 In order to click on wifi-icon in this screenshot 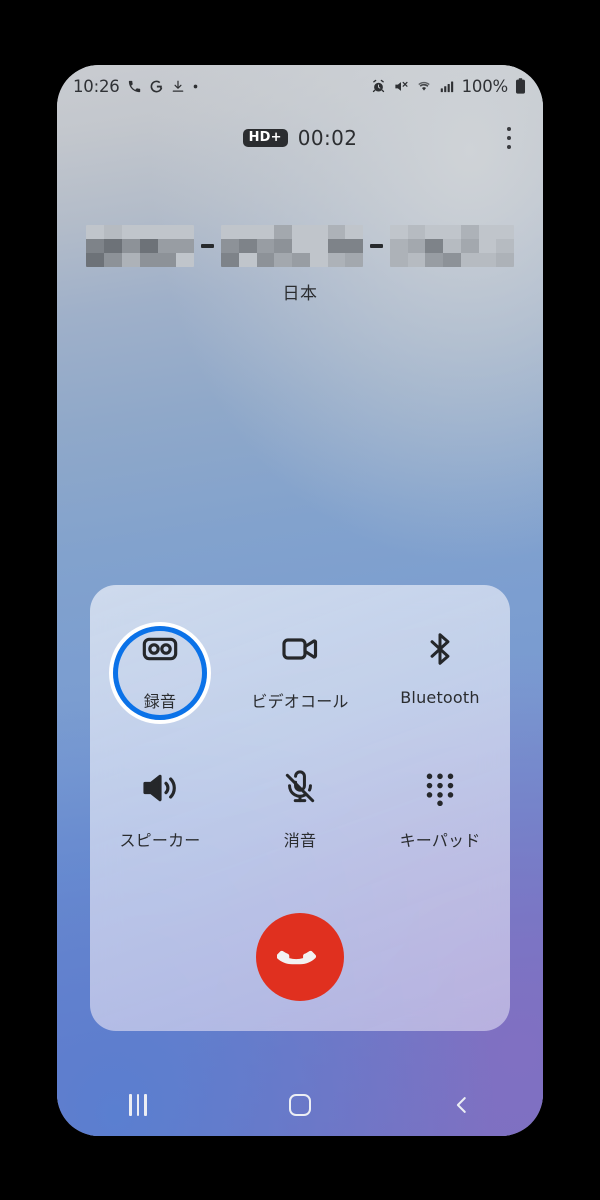, I will do `click(423, 86)`.